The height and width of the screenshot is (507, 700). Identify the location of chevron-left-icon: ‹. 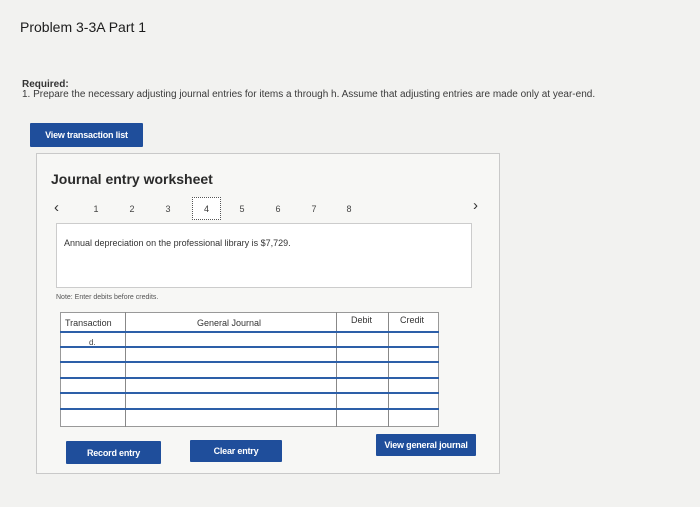
(56, 207).